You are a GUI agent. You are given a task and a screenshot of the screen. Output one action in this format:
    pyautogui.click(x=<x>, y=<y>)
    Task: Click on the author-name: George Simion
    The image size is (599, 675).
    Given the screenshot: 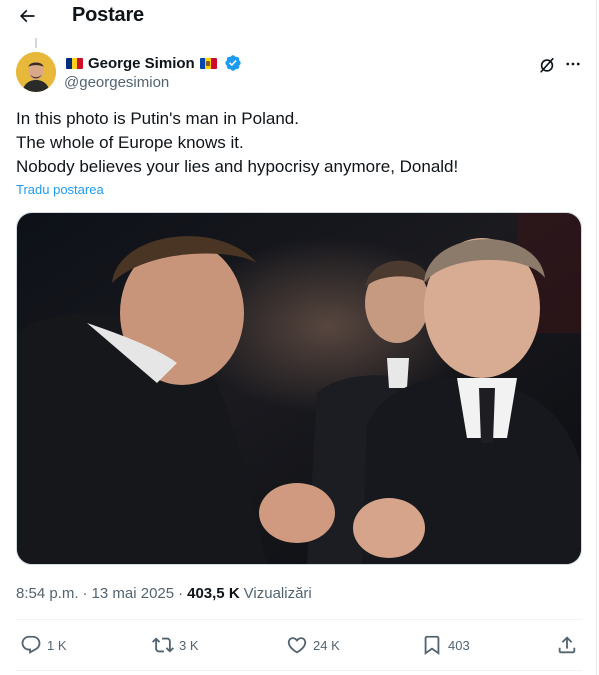 What is the action you would take?
    pyautogui.click(x=141, y=63)
    